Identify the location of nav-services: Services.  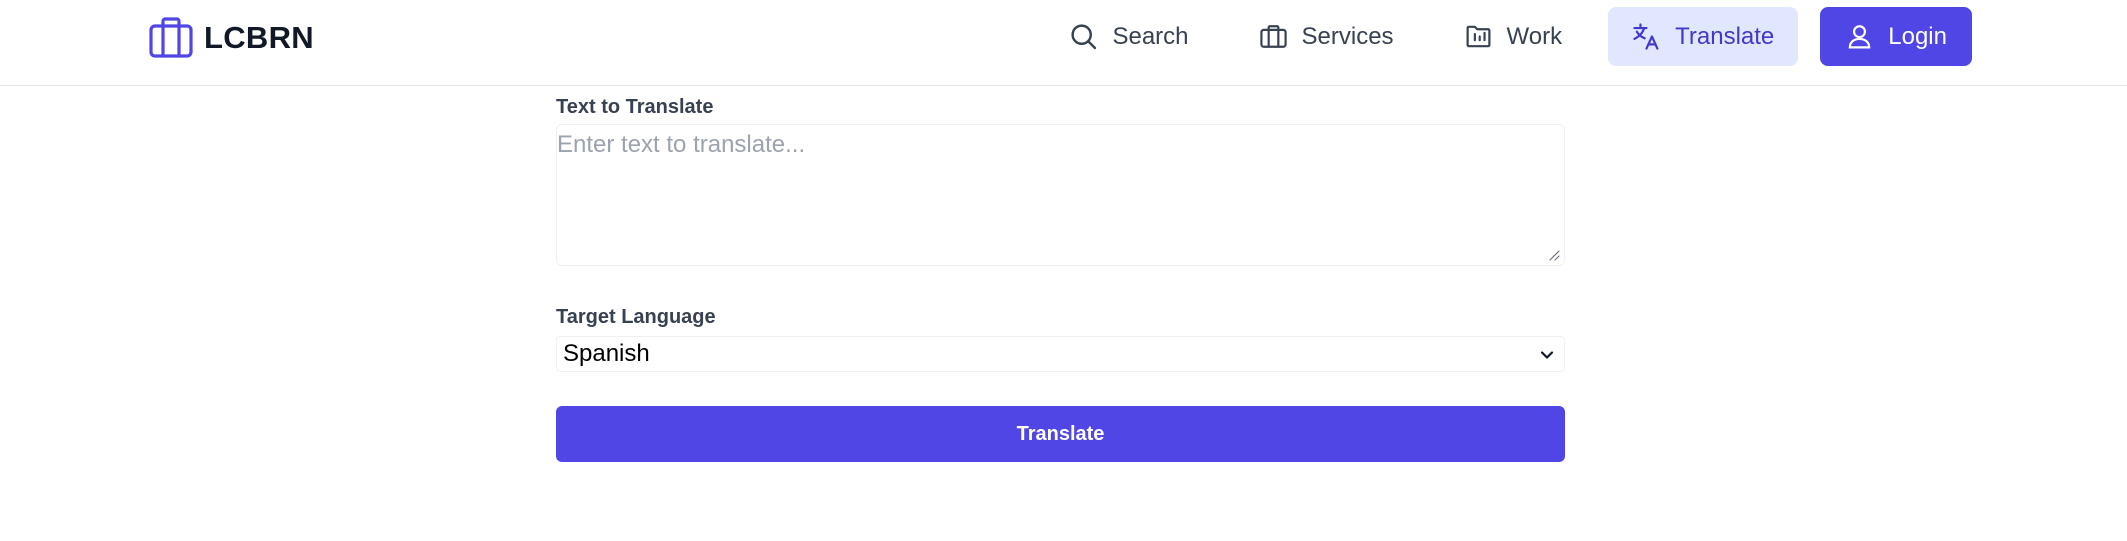
(1326, 36).